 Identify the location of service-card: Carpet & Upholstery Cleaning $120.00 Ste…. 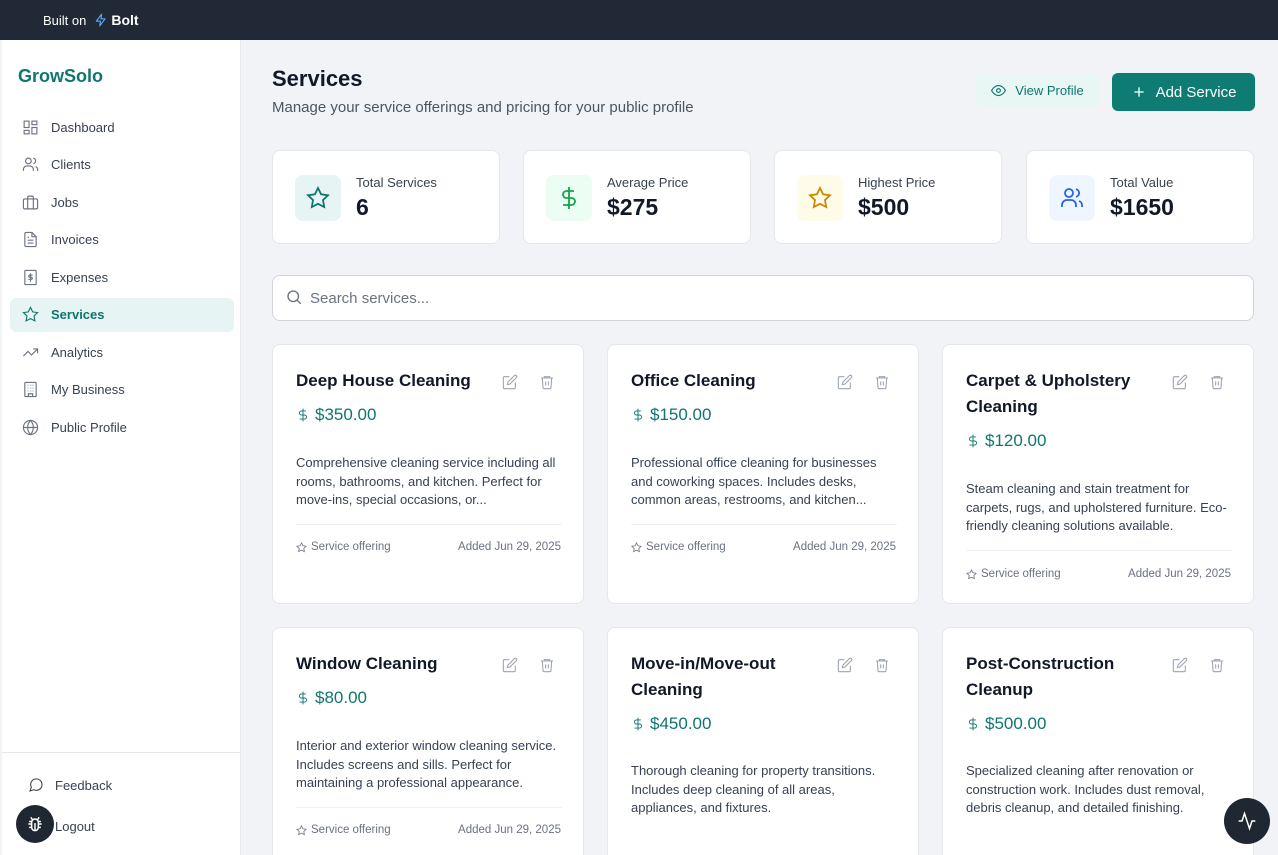
(1098, 474).